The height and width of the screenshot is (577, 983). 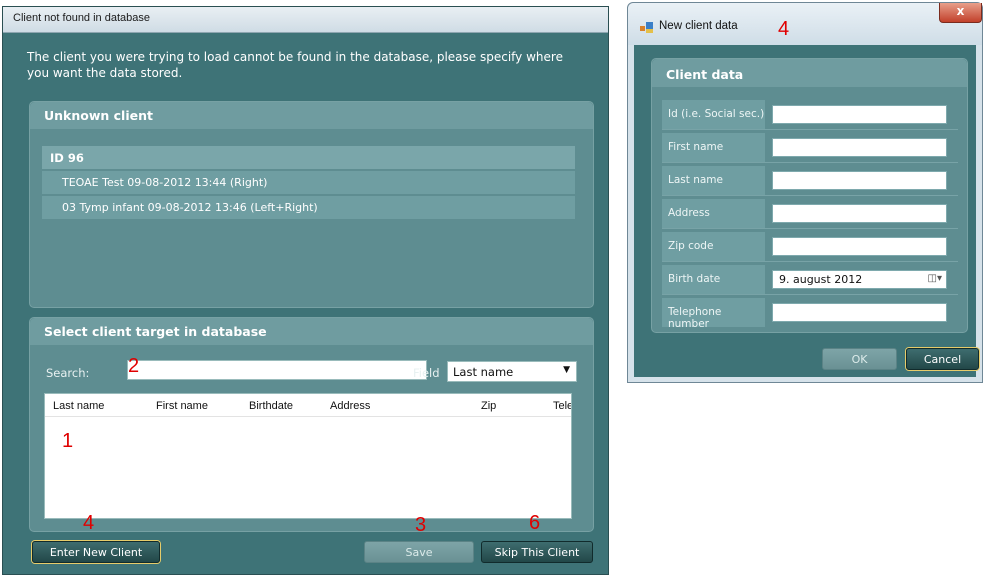 I want to click on enter-new-client-button: Enter New Client, so click(x=96, y=552).